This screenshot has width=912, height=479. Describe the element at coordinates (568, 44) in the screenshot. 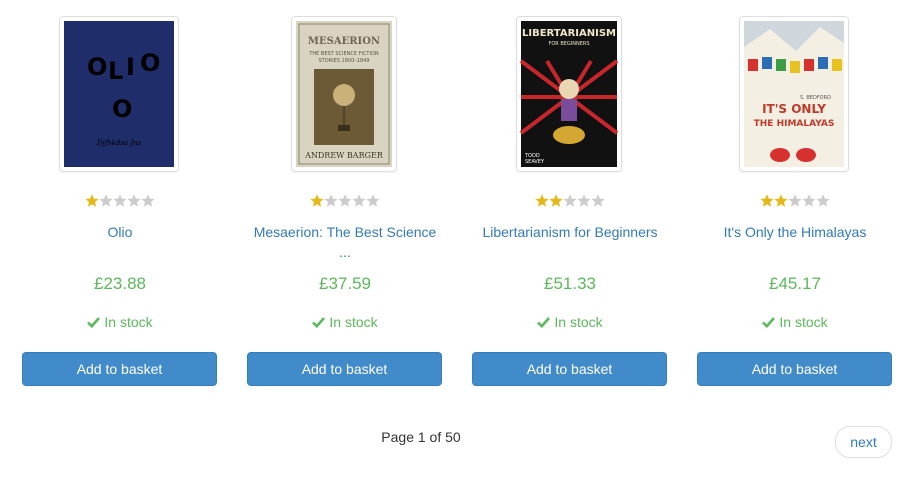

I see `svg-text: FOR BEGINNERS` at that location.